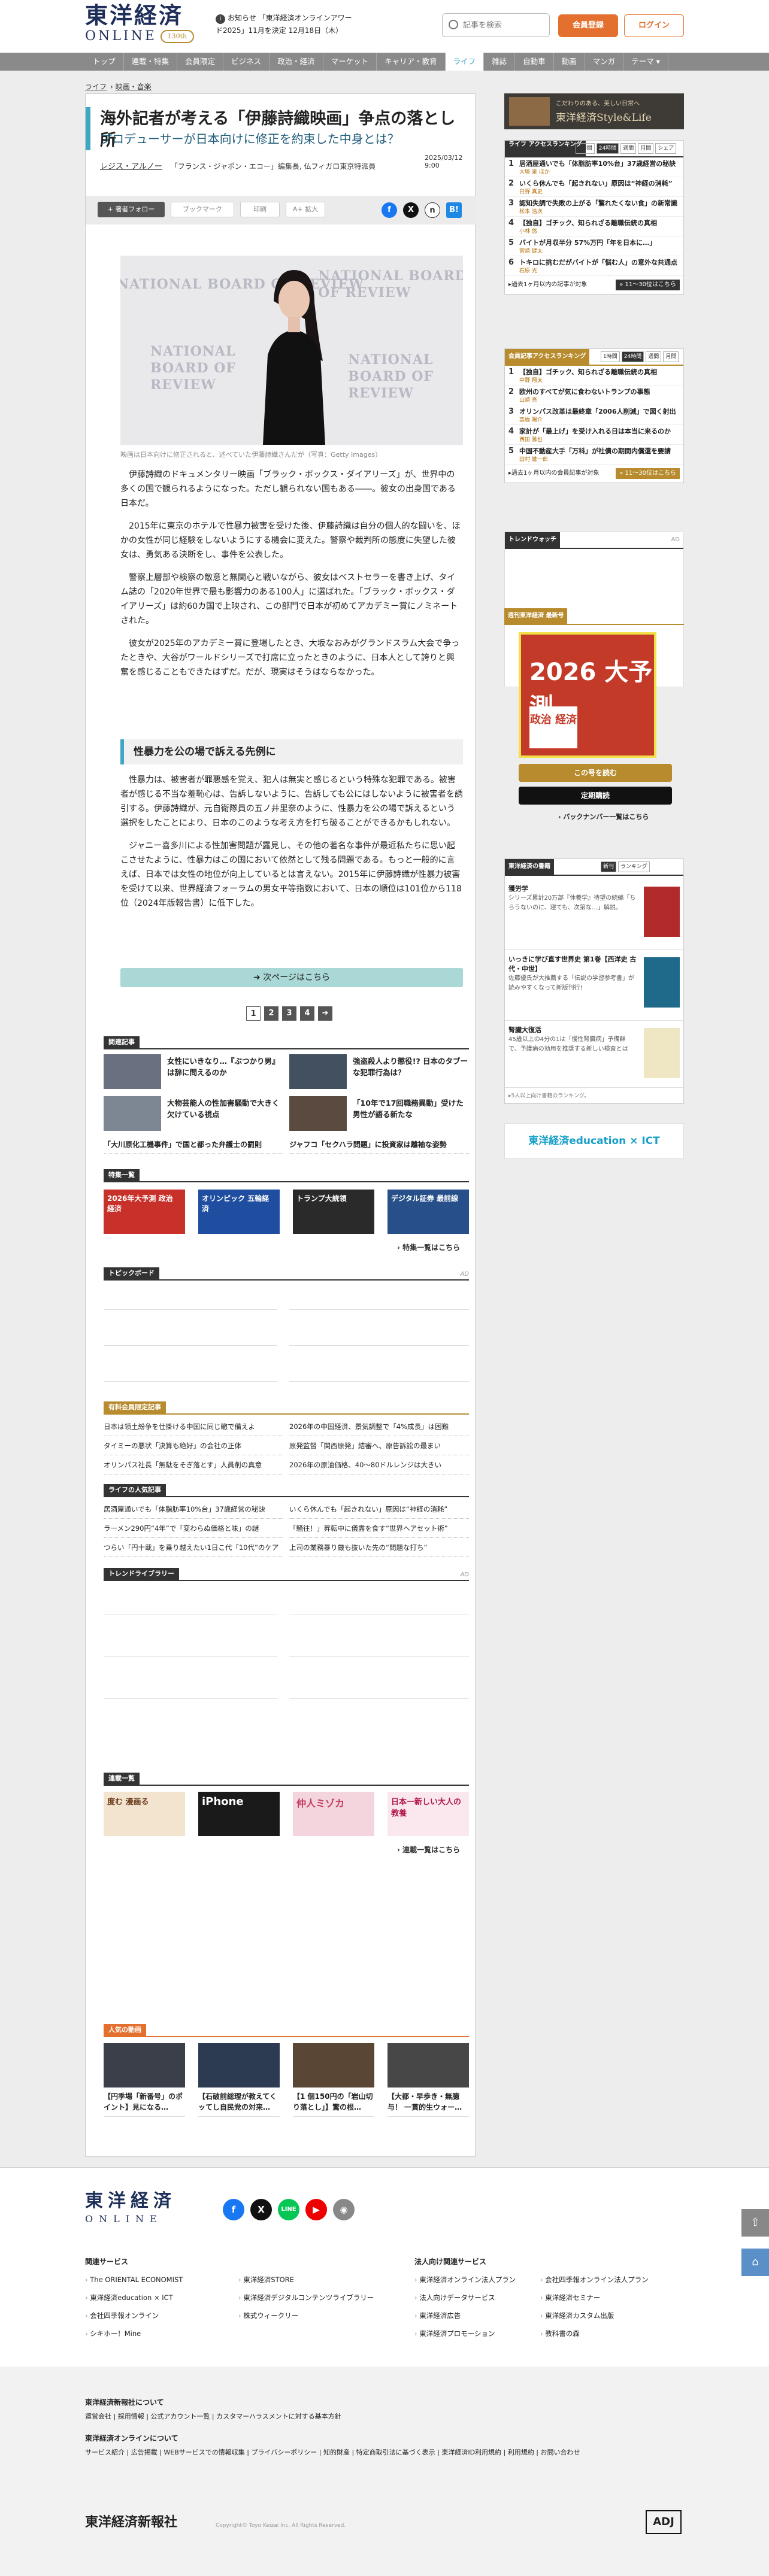  What do you see at coordinates (271, 1013) in the screenshot?
I see `page-2: 2` at bounding box center [271, 1013].